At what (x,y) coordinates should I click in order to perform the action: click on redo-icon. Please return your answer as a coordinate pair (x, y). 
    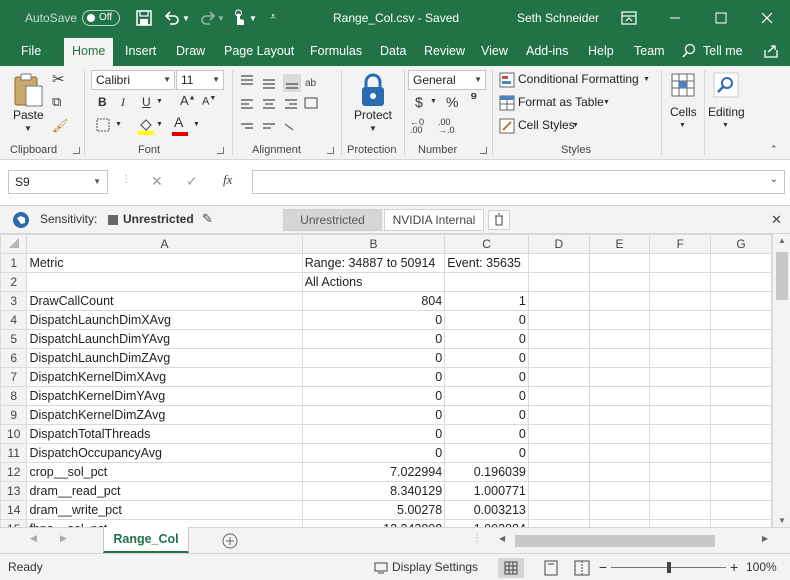
    Looking at the image, I should click on (208, 18).